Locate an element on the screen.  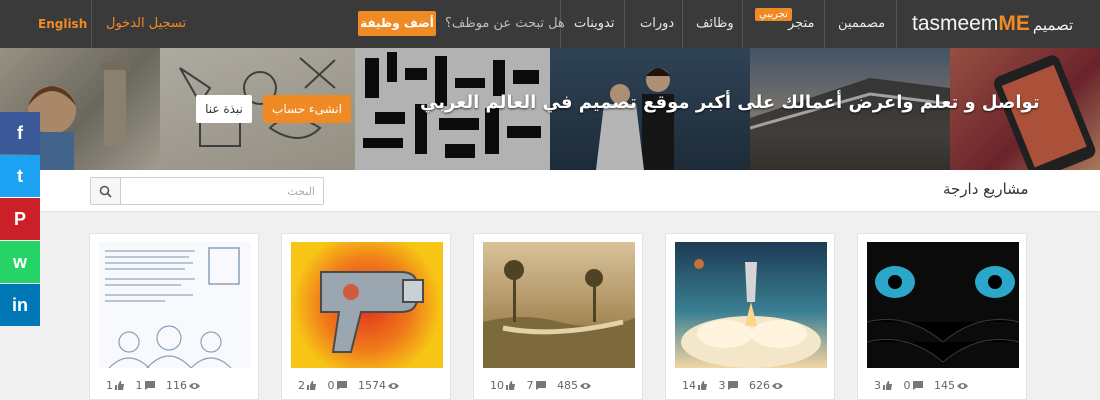
comments-stat: 3 is located at coordinates (729, 385).